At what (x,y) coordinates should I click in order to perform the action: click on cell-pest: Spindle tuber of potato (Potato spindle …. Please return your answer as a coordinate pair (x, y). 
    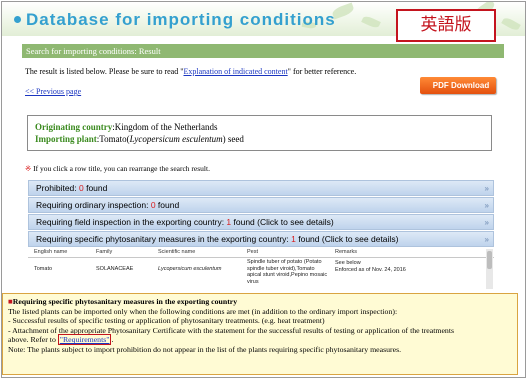
    Looking at the image, I should click on (287, 272).